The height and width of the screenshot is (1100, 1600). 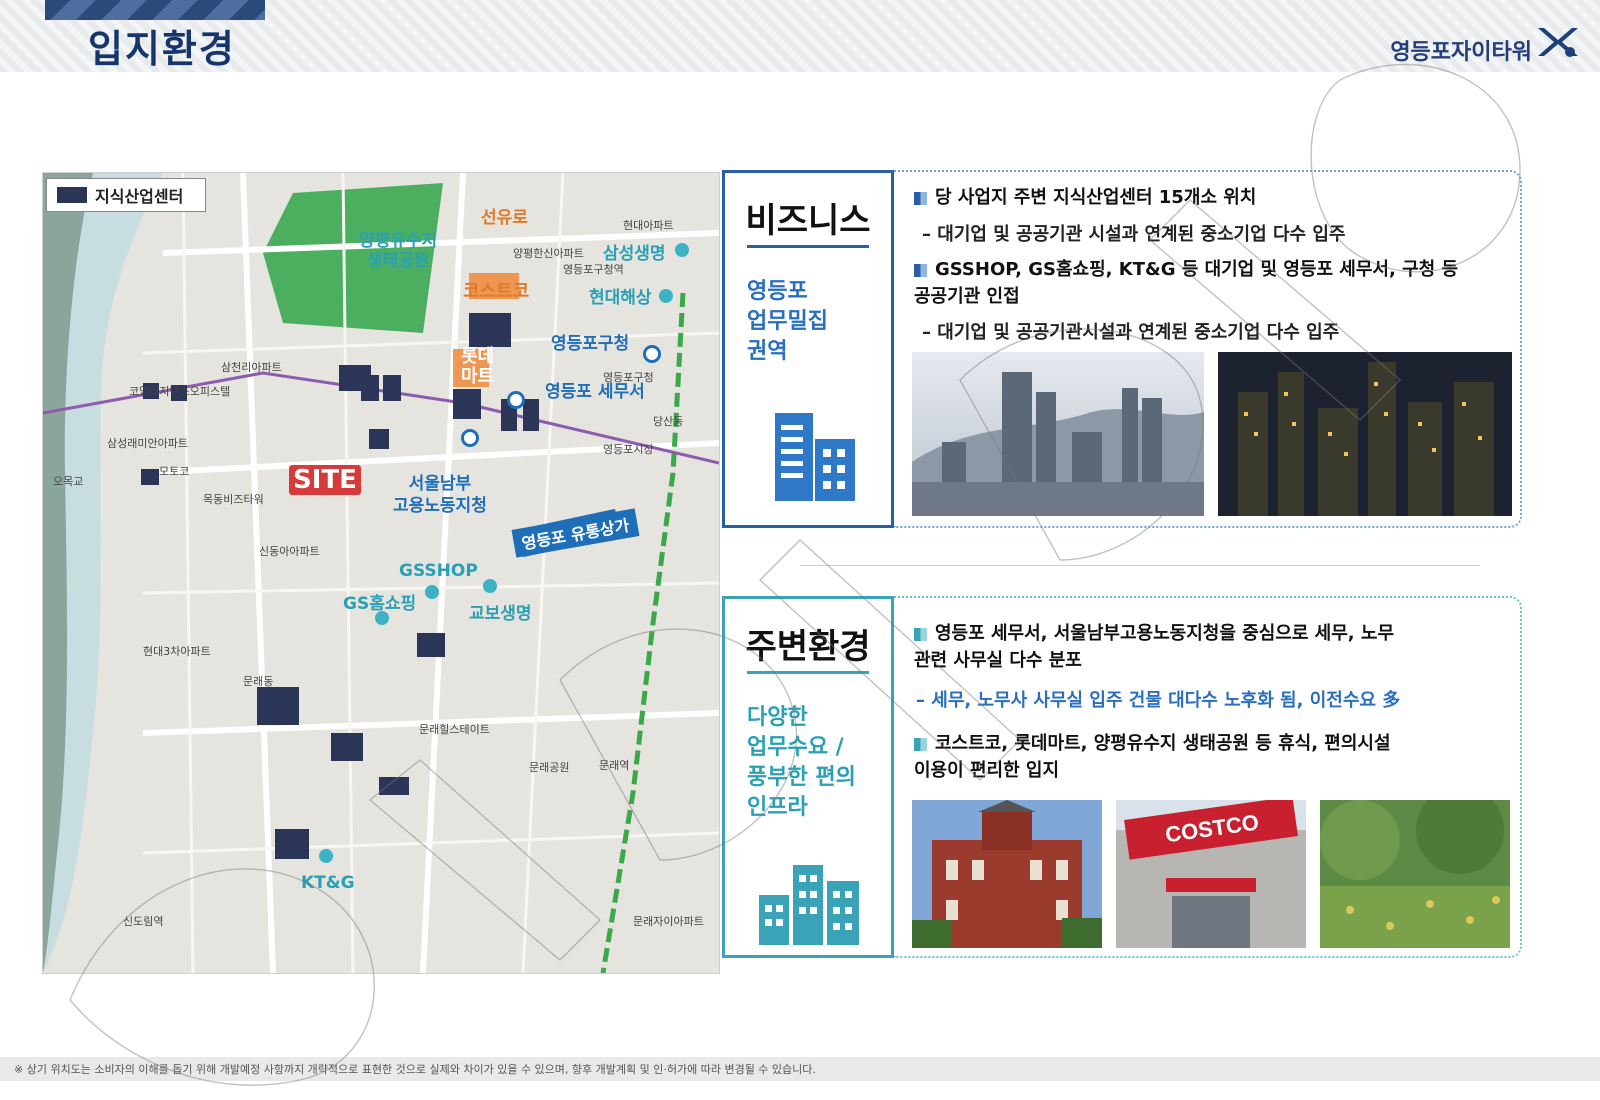 I want to click on map-label: 문래자이아파트, so click(x=668, y=921).